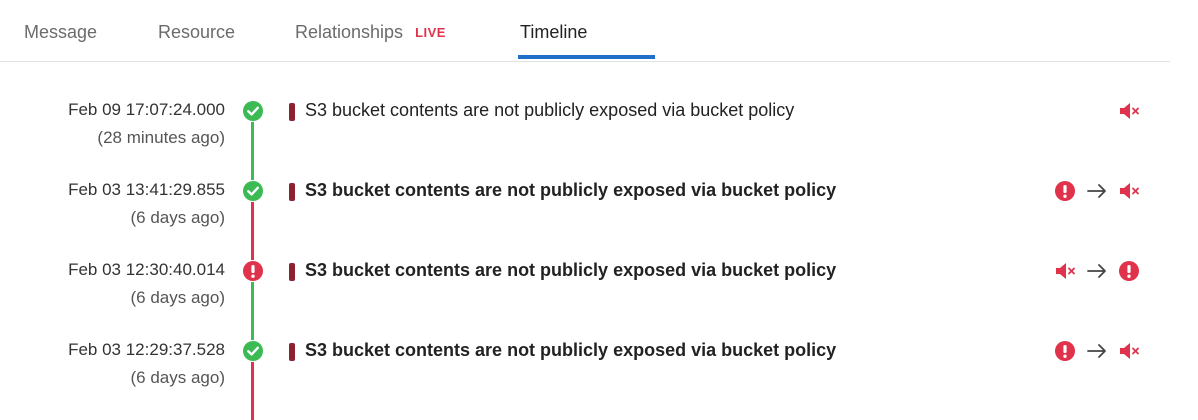 The height and width of the screenshot is (420, 1198). I want to click on alert-circle-icon, so click(253, 271).